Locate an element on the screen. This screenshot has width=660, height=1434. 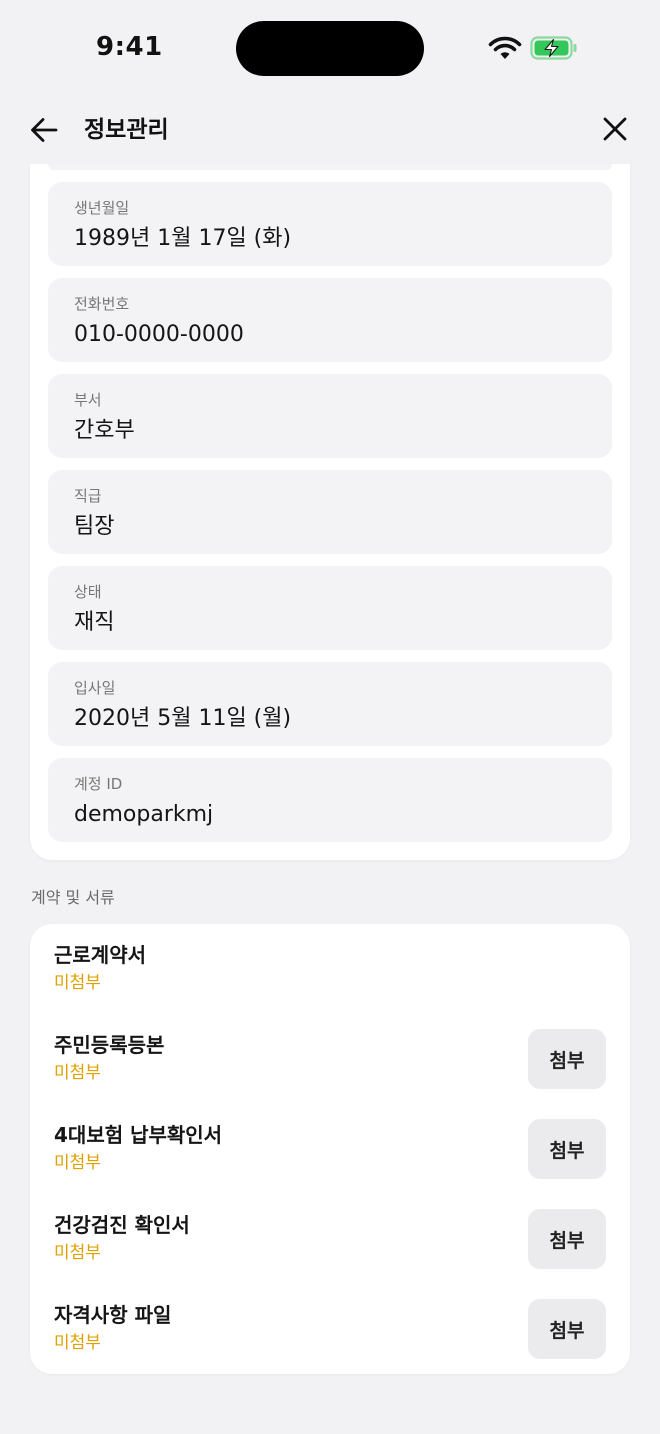
field-value: 팀장 is located at coordinates (94, 526).